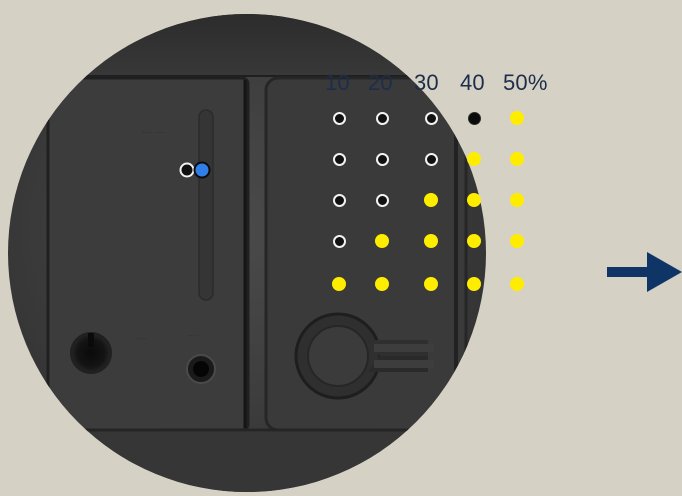  What do you see at coordinates (431, 241) in the screenshot?
I see `led-dot-r4-c3-on` at bounding box center [431, 241].